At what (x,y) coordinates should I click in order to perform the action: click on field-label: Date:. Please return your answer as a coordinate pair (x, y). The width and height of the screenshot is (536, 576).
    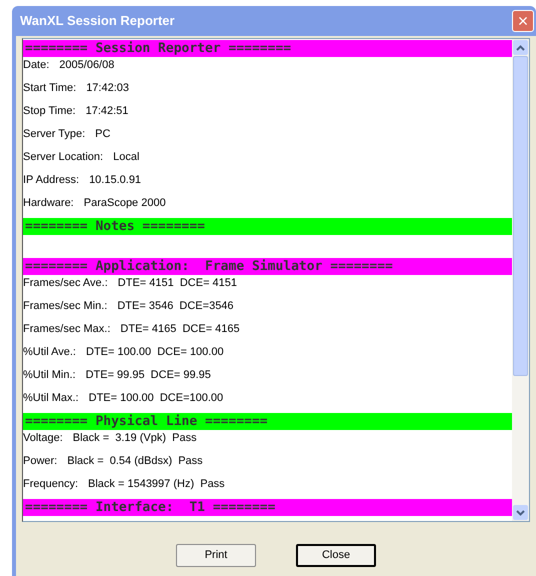
    Looking at the image, I should click on (36, 65).